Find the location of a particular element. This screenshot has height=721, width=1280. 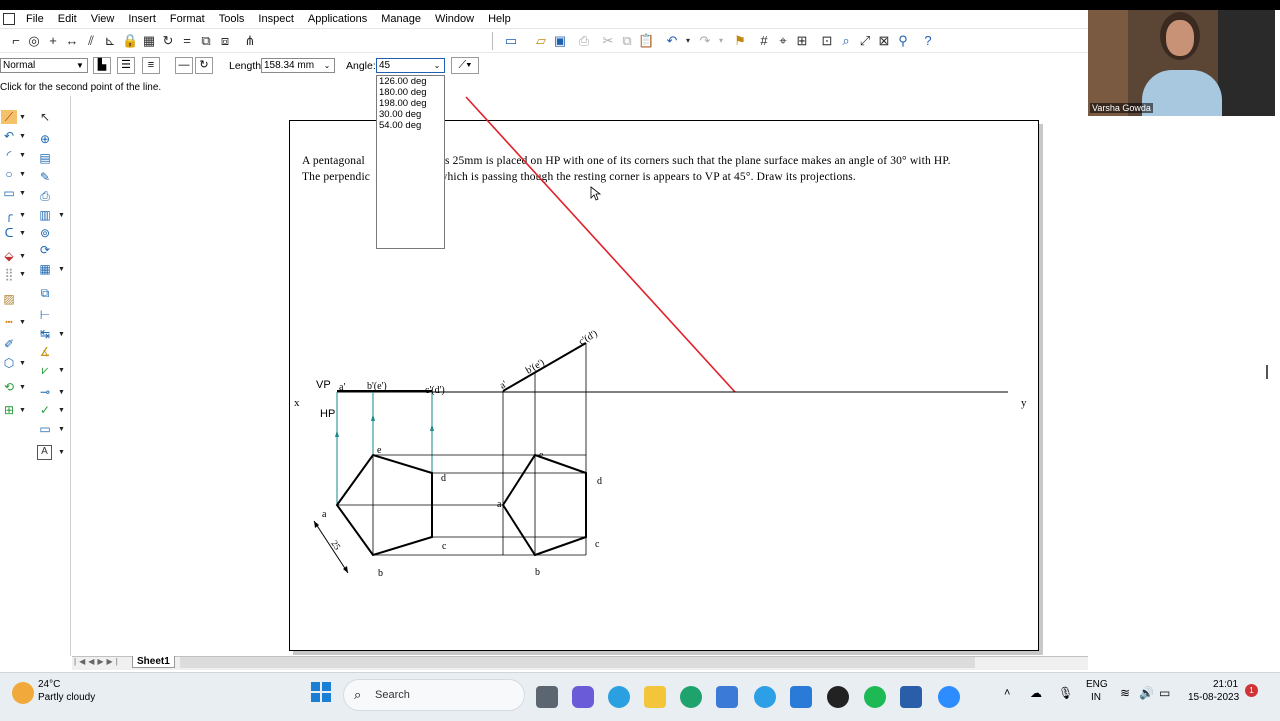

help-icon: ? is located at coordinates (928, 41).